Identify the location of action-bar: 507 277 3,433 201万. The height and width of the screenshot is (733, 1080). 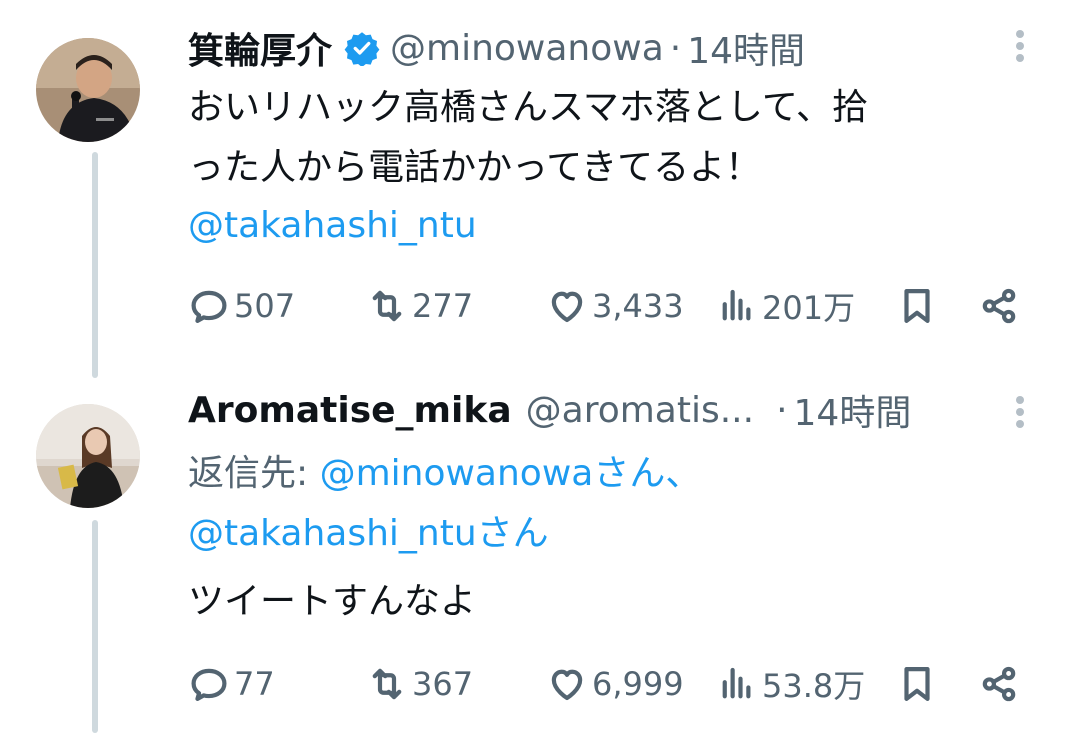
(608, 306).